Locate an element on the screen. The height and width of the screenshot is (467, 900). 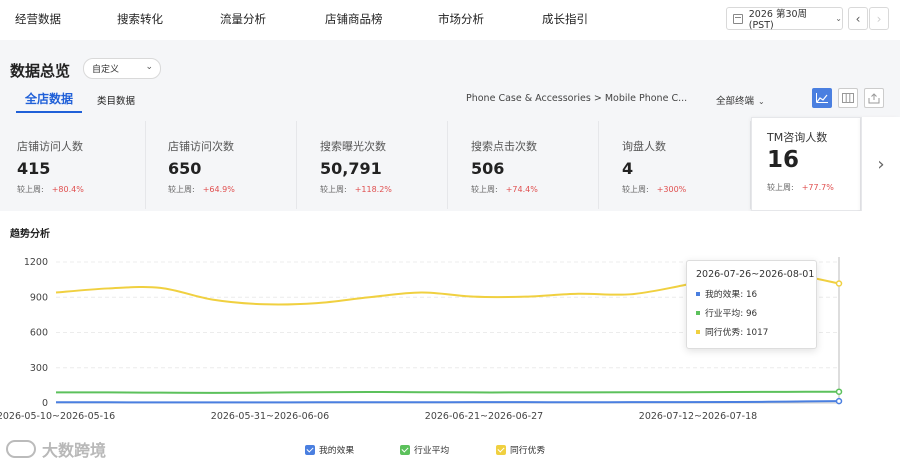
watermark-logo-icon is located at coordinates (21, 449).